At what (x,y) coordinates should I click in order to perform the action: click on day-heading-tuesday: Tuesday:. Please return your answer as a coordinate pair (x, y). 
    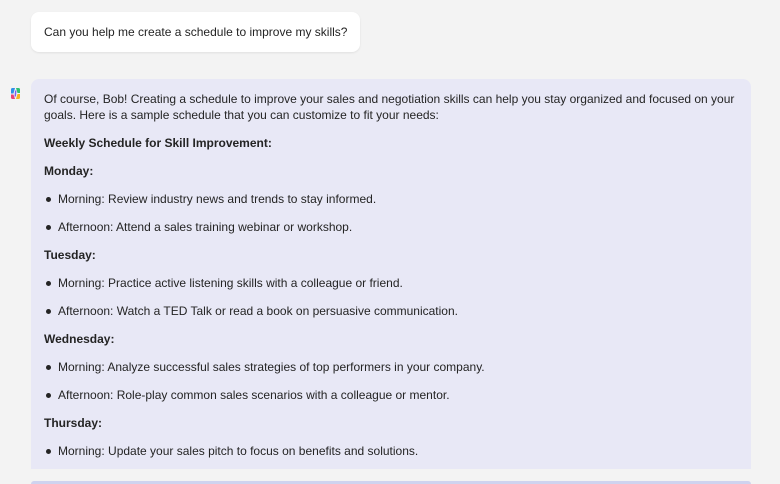
    Looking at the image, I should click on (70, 255).